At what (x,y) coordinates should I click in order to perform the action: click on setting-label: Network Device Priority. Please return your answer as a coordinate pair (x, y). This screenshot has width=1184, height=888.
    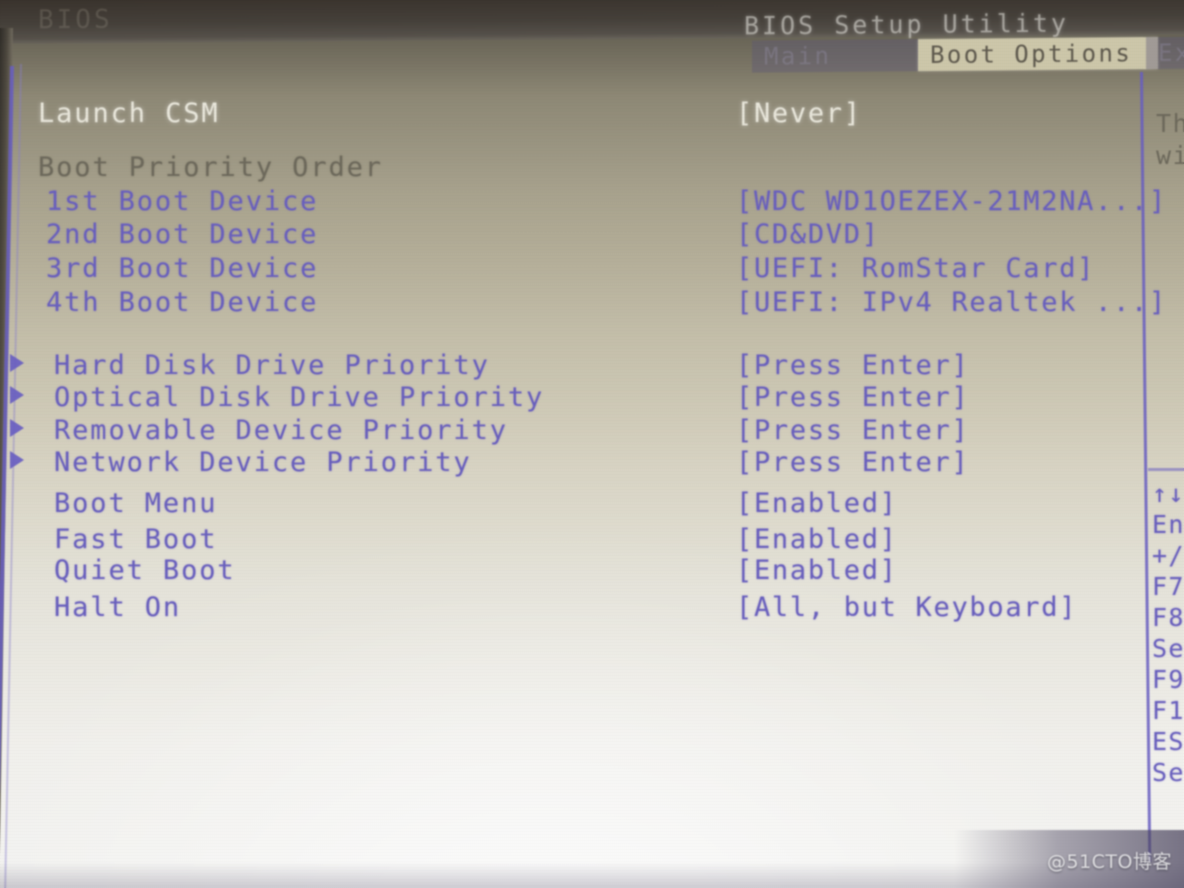
    Looking at the image, I should click on (263, 462).